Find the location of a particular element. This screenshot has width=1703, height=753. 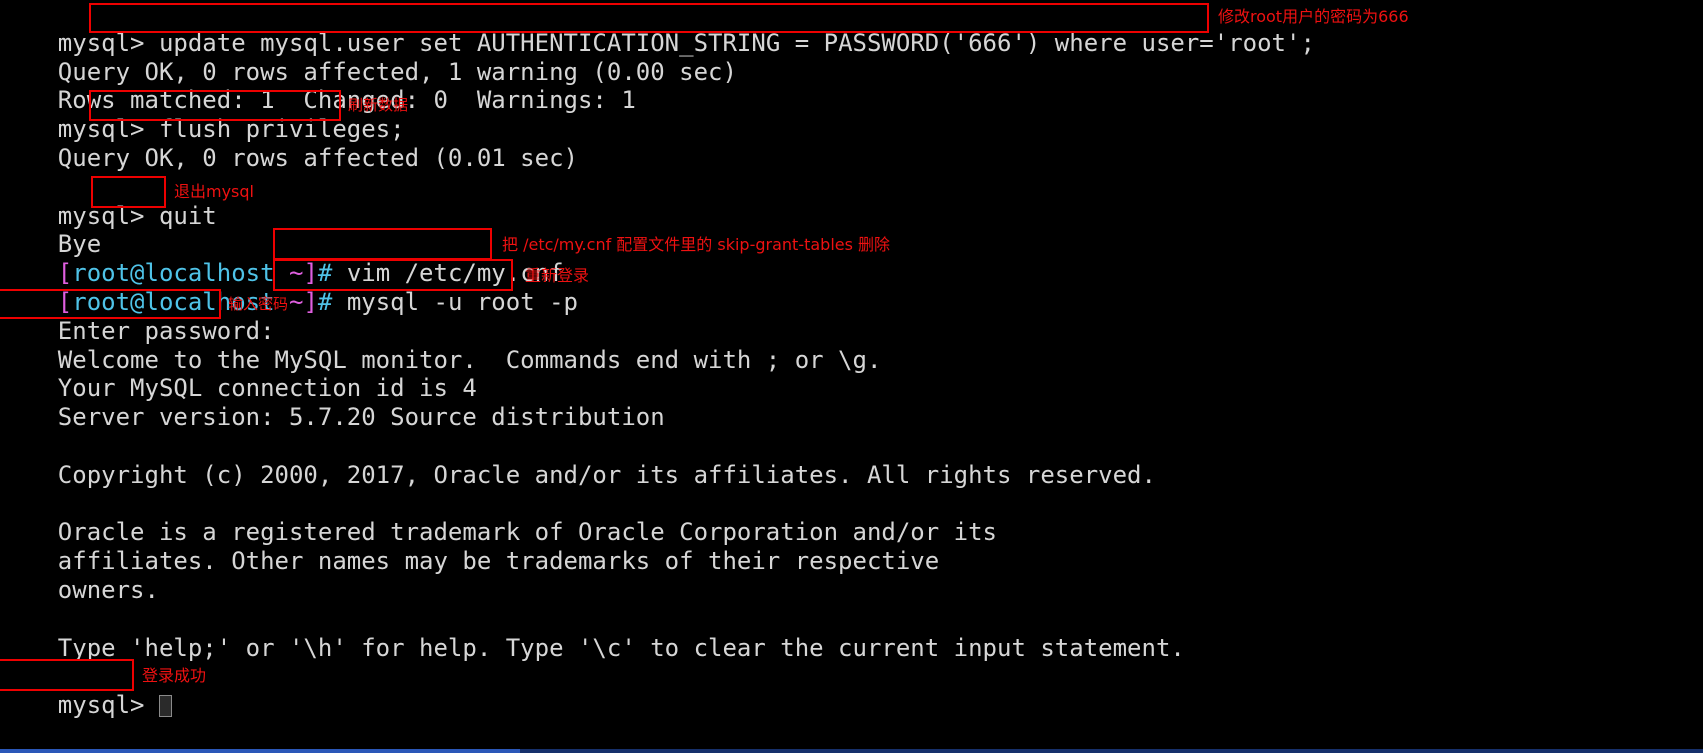

terminal-line: owners. is located at coordinates (851, 575).